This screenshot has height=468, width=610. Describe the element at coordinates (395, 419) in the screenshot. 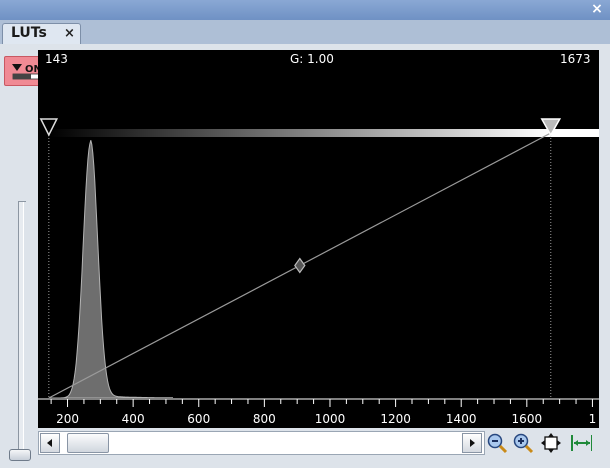

I see `axis-tick-label: 1200` at that location.